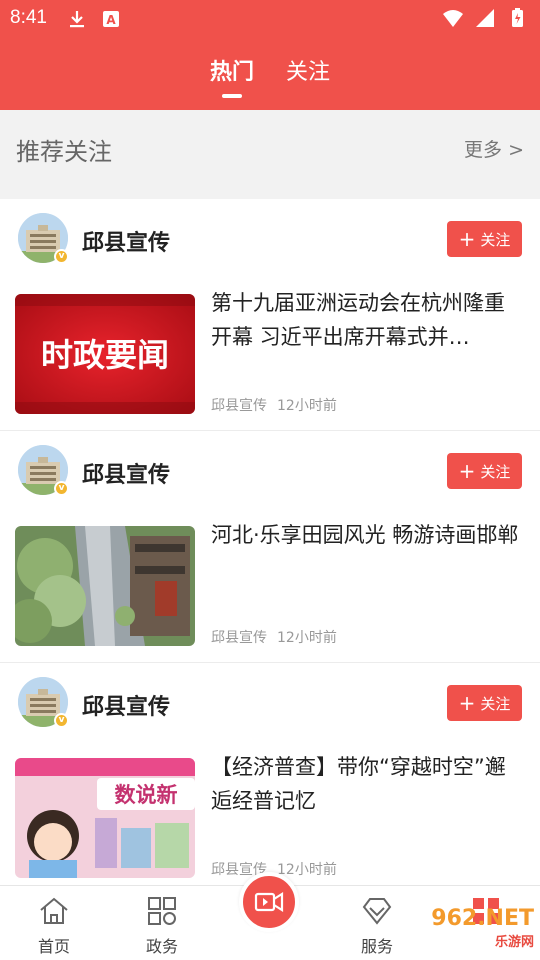 The image size is (540, 960). Describe the element at coordinates (77, 19) in the screenshot. I see `download-icon` at that location.